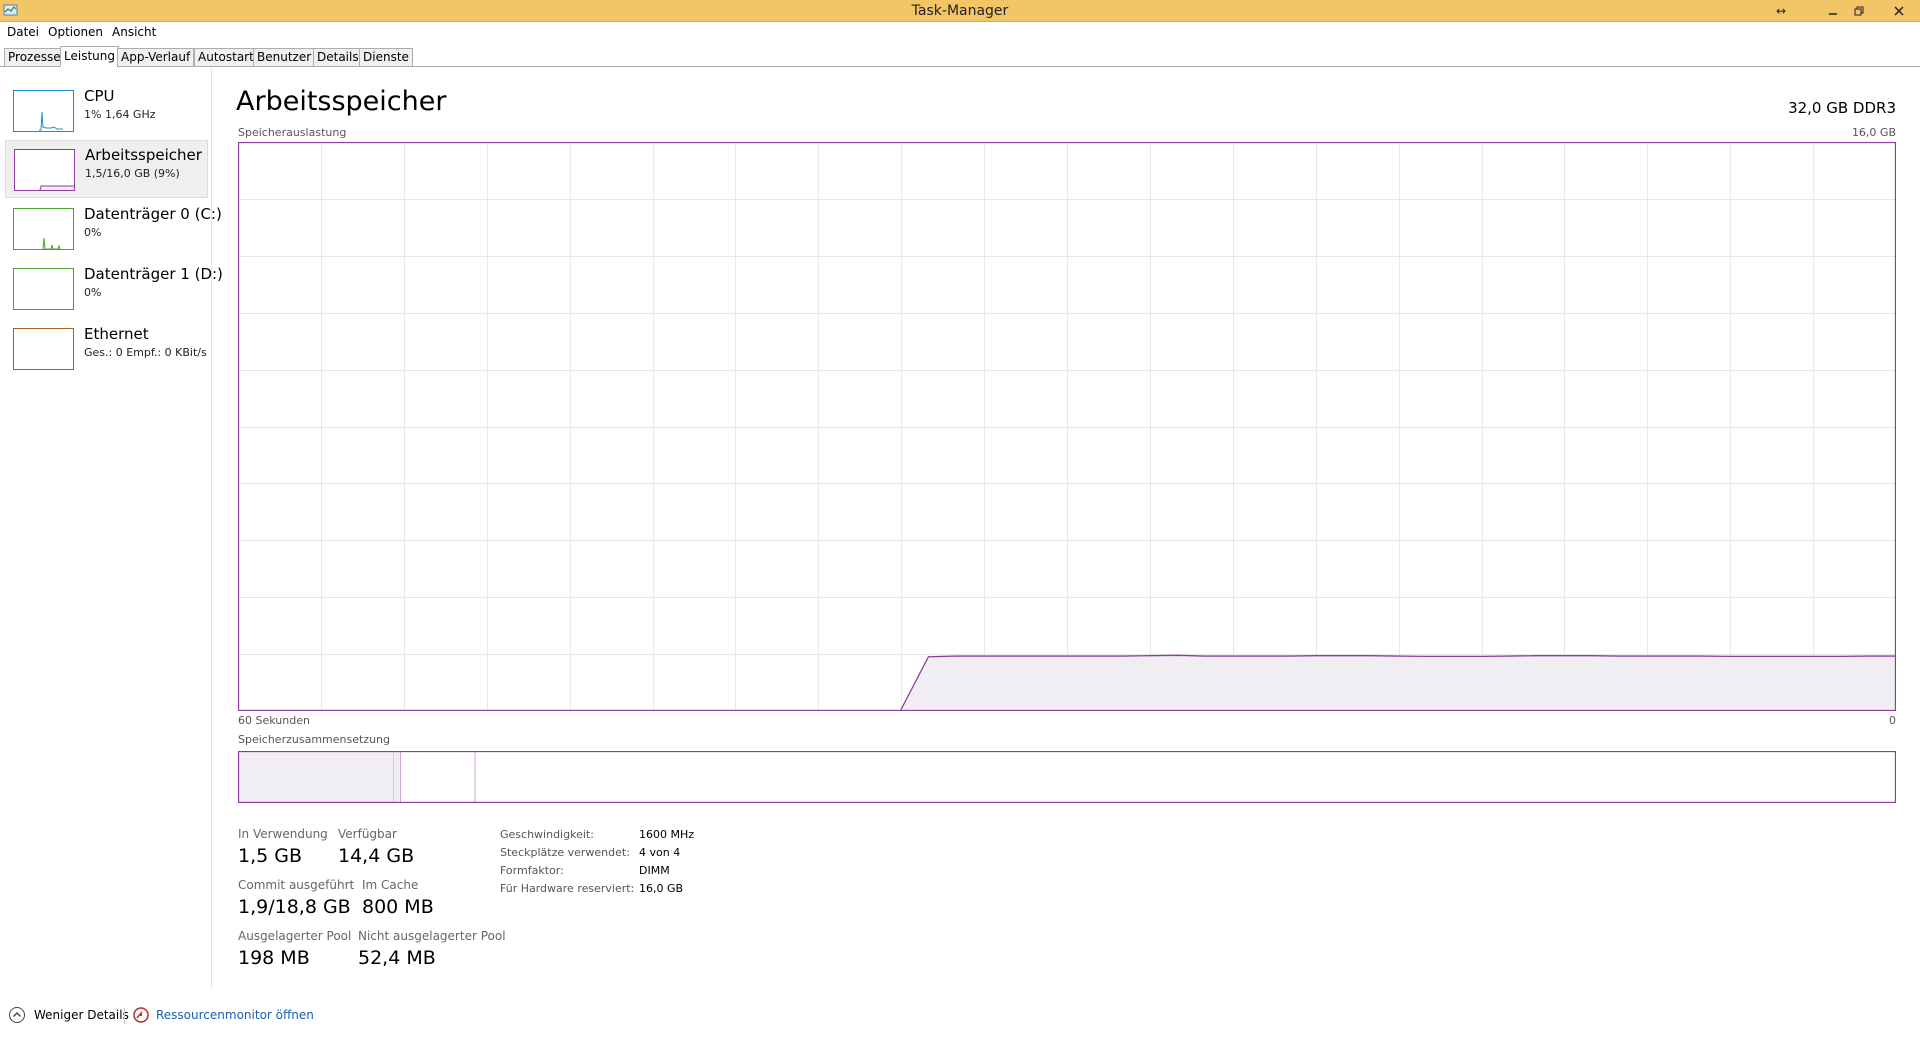 The width and height of the screenshot is (1920, 1040). I want to click on sidebar-item-ethernet: Ethernet Ges.: 0 Empf.: 0 KBit/s, so click(106, 349).